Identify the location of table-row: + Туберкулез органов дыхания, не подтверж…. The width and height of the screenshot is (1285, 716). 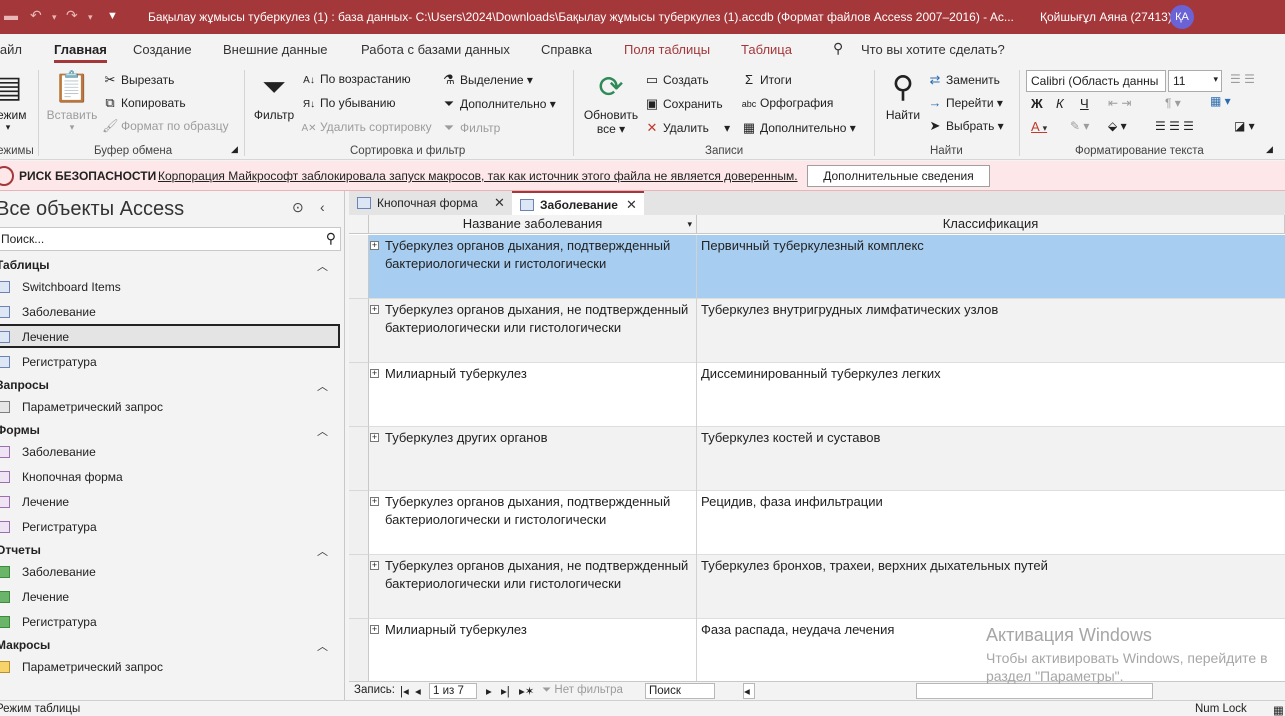
(827, 331).